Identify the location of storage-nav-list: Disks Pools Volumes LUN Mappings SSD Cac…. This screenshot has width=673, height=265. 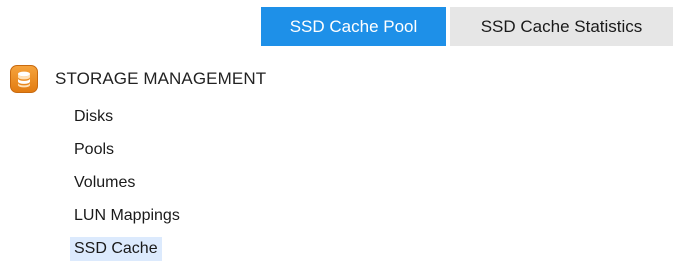
(127, 182).